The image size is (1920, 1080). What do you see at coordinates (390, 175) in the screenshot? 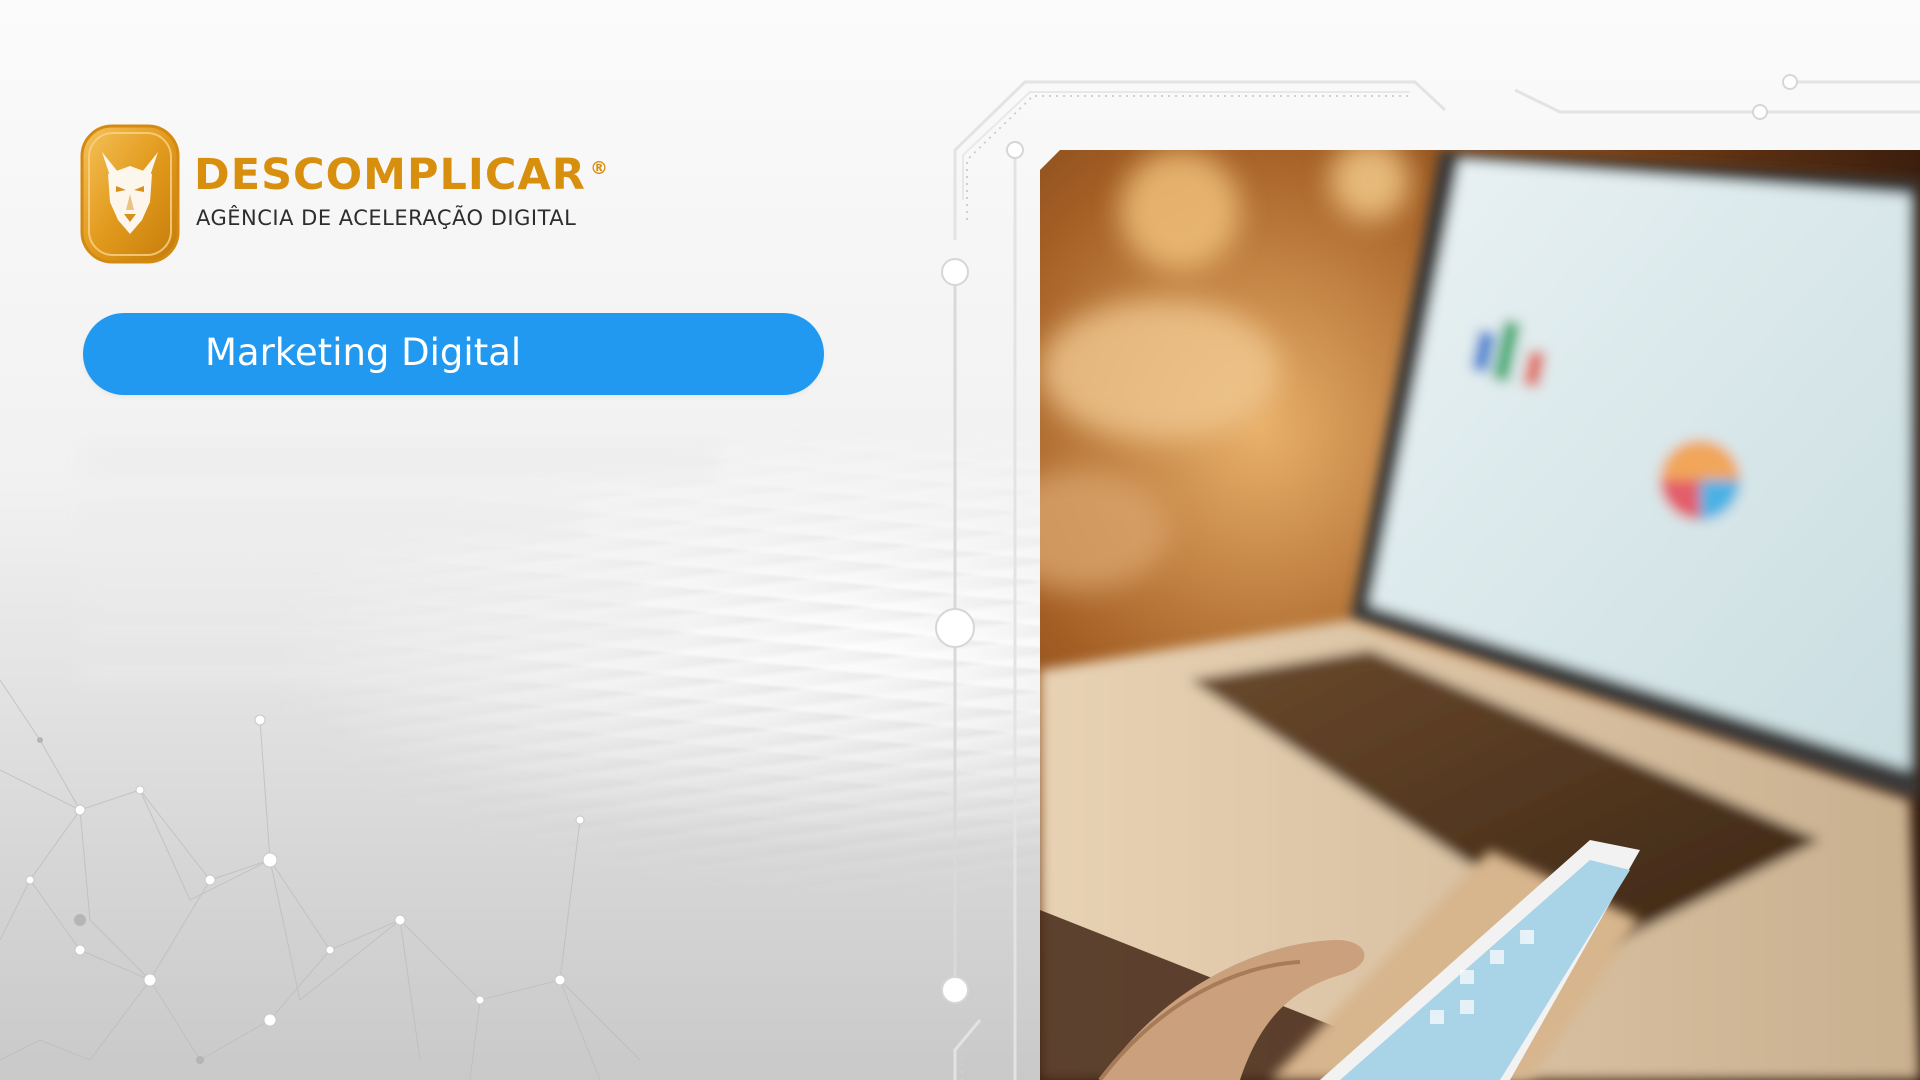
I see `brand-name: DESCOMPLICAR` at bounding box center [390, 175].